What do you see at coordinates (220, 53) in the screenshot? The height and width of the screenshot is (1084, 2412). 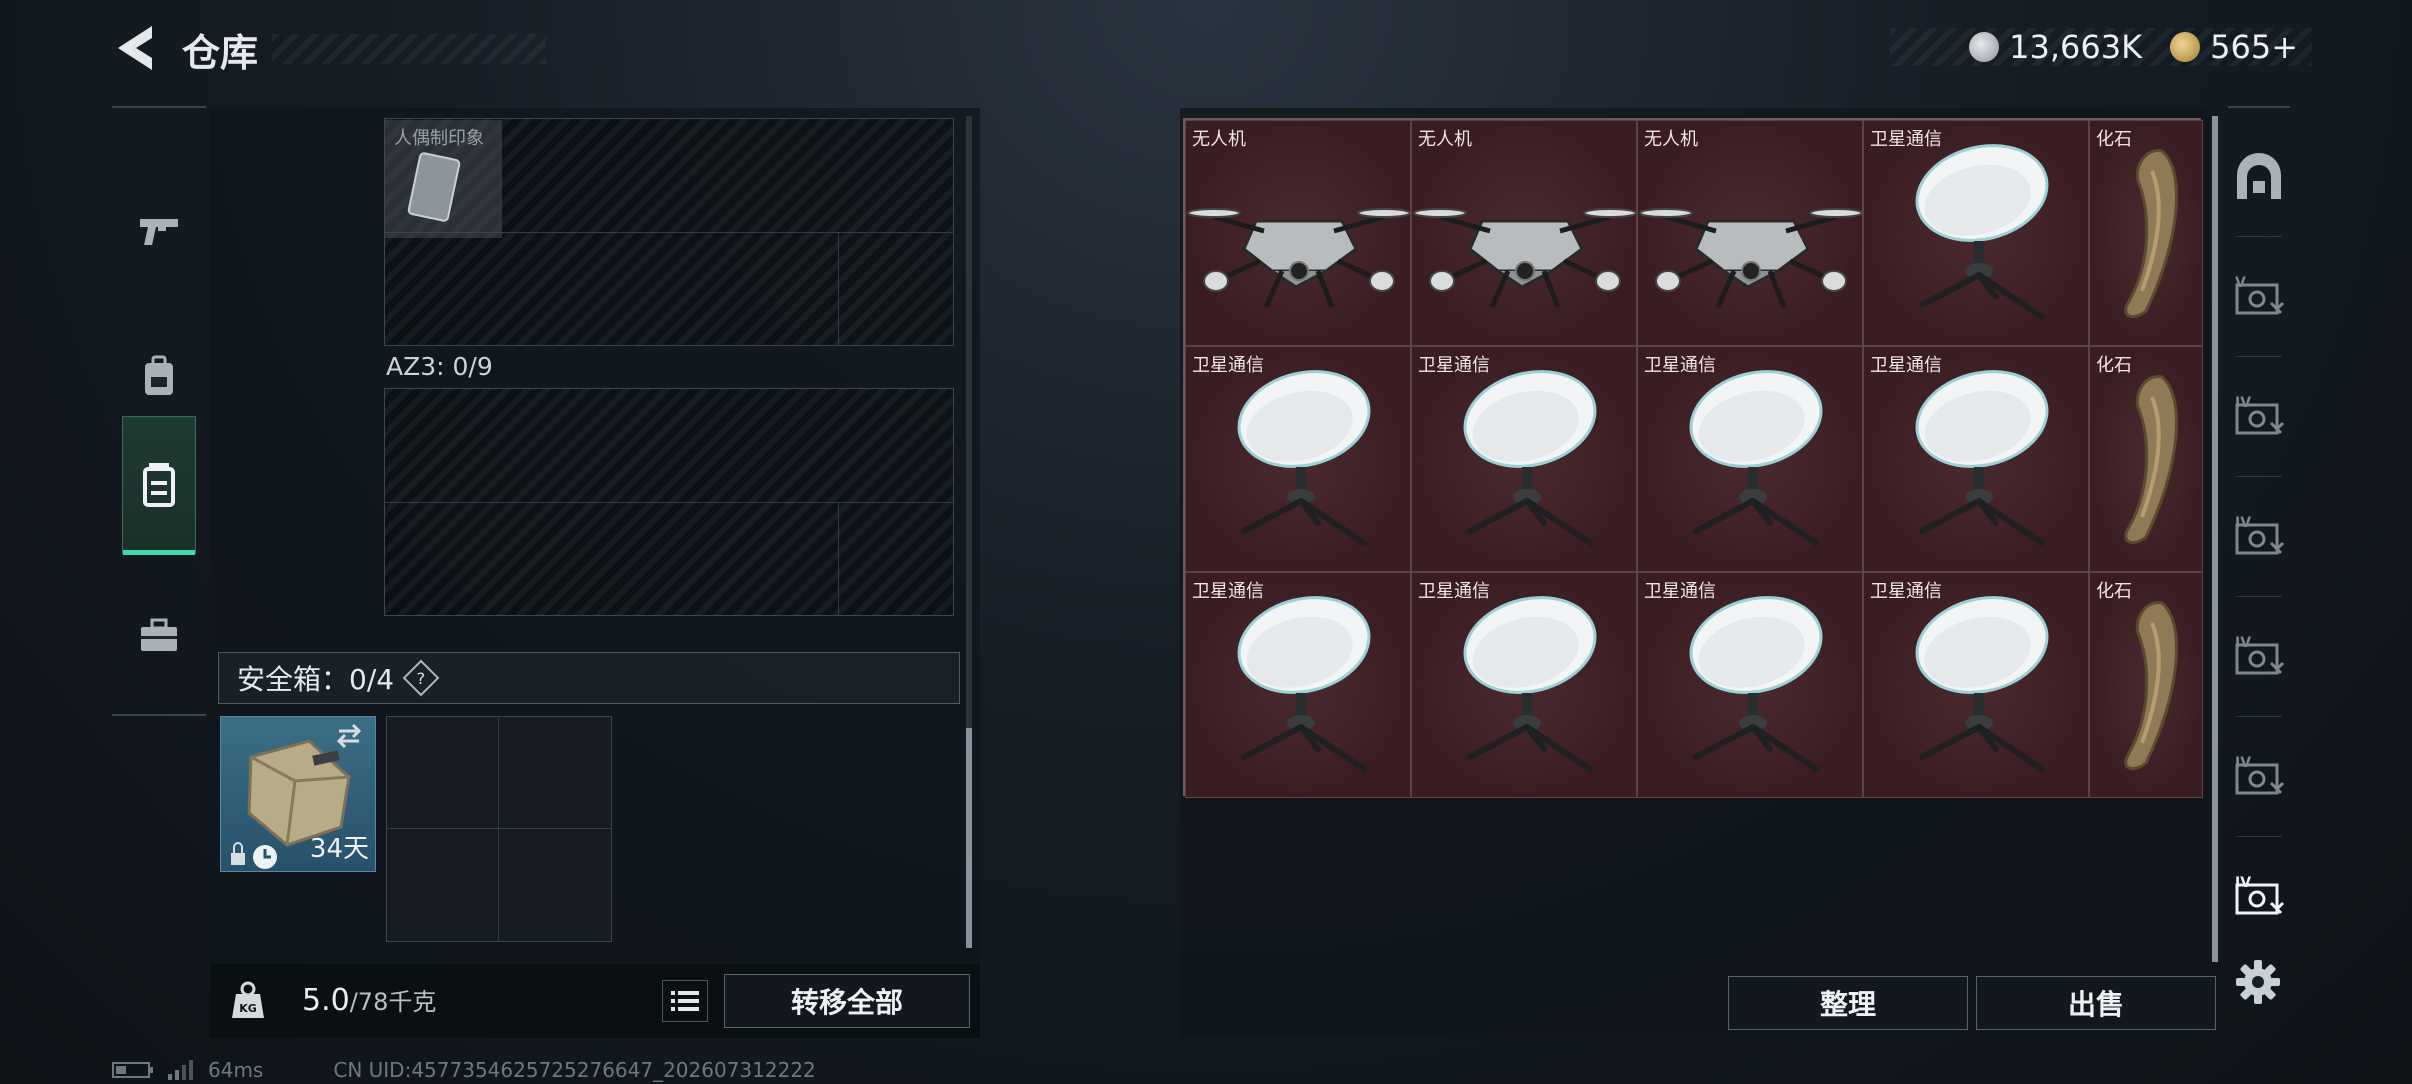 I see `page-title: 仓库` at bounding box center [220, 53].